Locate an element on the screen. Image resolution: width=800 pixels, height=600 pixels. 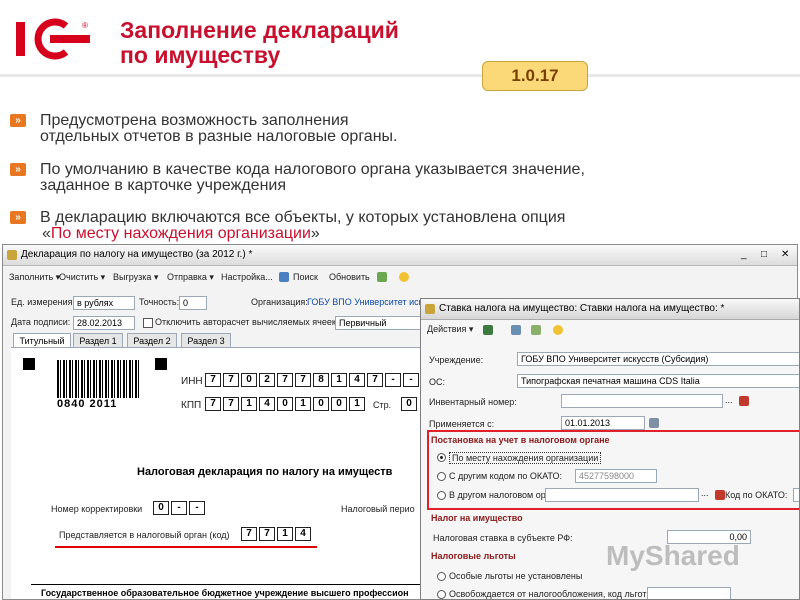
close-icon: ✕ is located at coordinates (785, 255).